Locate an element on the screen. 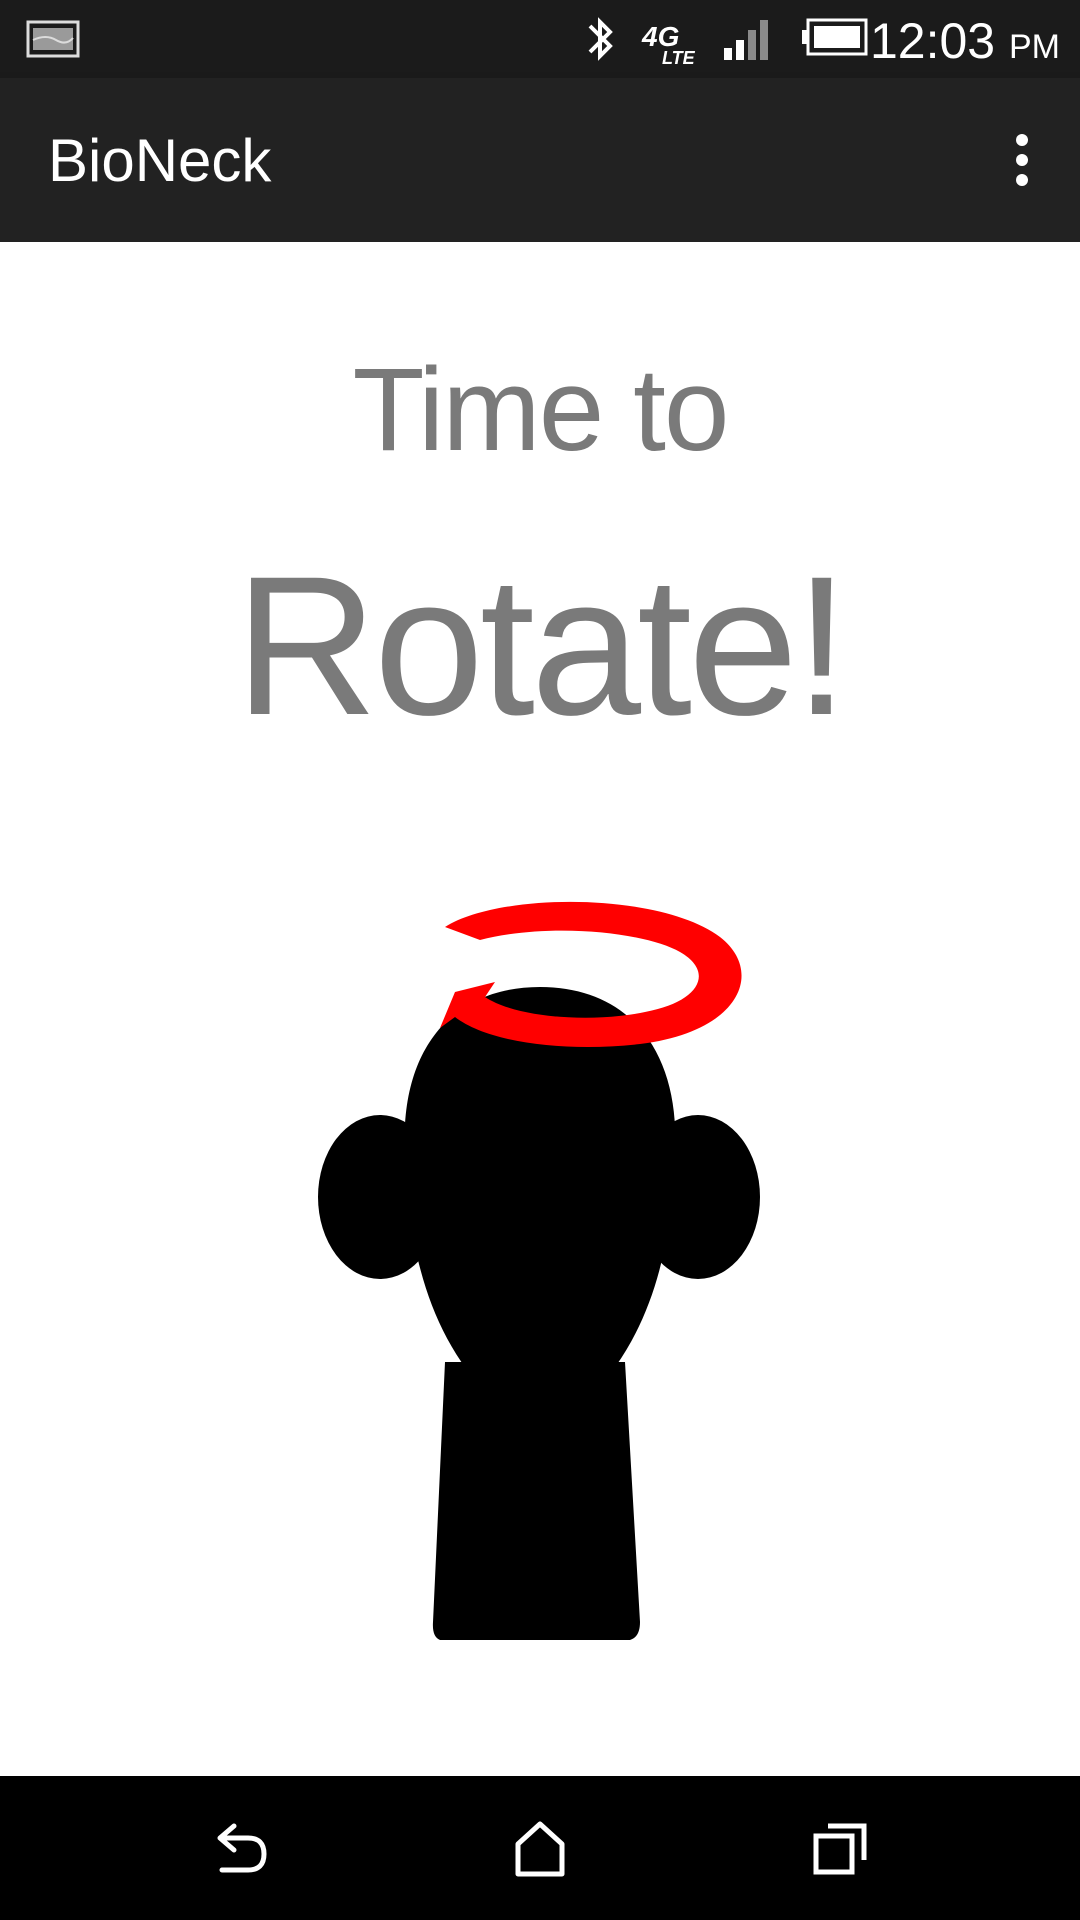 This screenshot has width=1080, height=1920. app-bar: BioNeck is located at coordinates (540, 160).